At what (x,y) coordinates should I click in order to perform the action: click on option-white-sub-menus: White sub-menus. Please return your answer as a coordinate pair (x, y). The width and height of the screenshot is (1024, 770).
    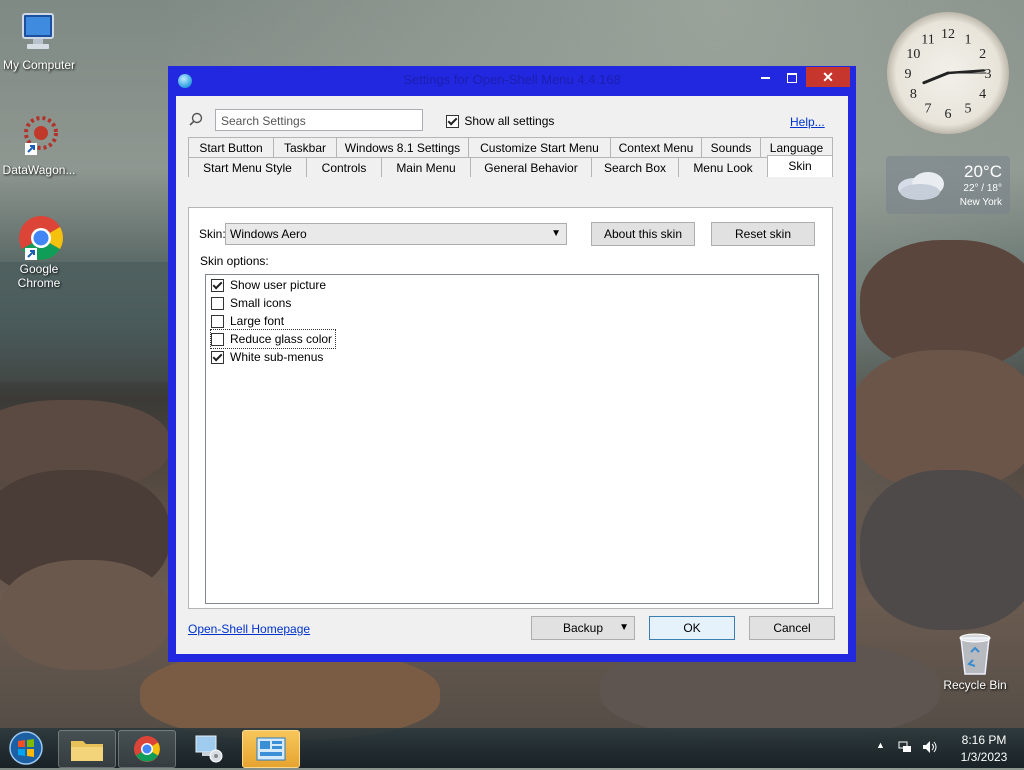
    Looking at the image, I should click on (267, 357).